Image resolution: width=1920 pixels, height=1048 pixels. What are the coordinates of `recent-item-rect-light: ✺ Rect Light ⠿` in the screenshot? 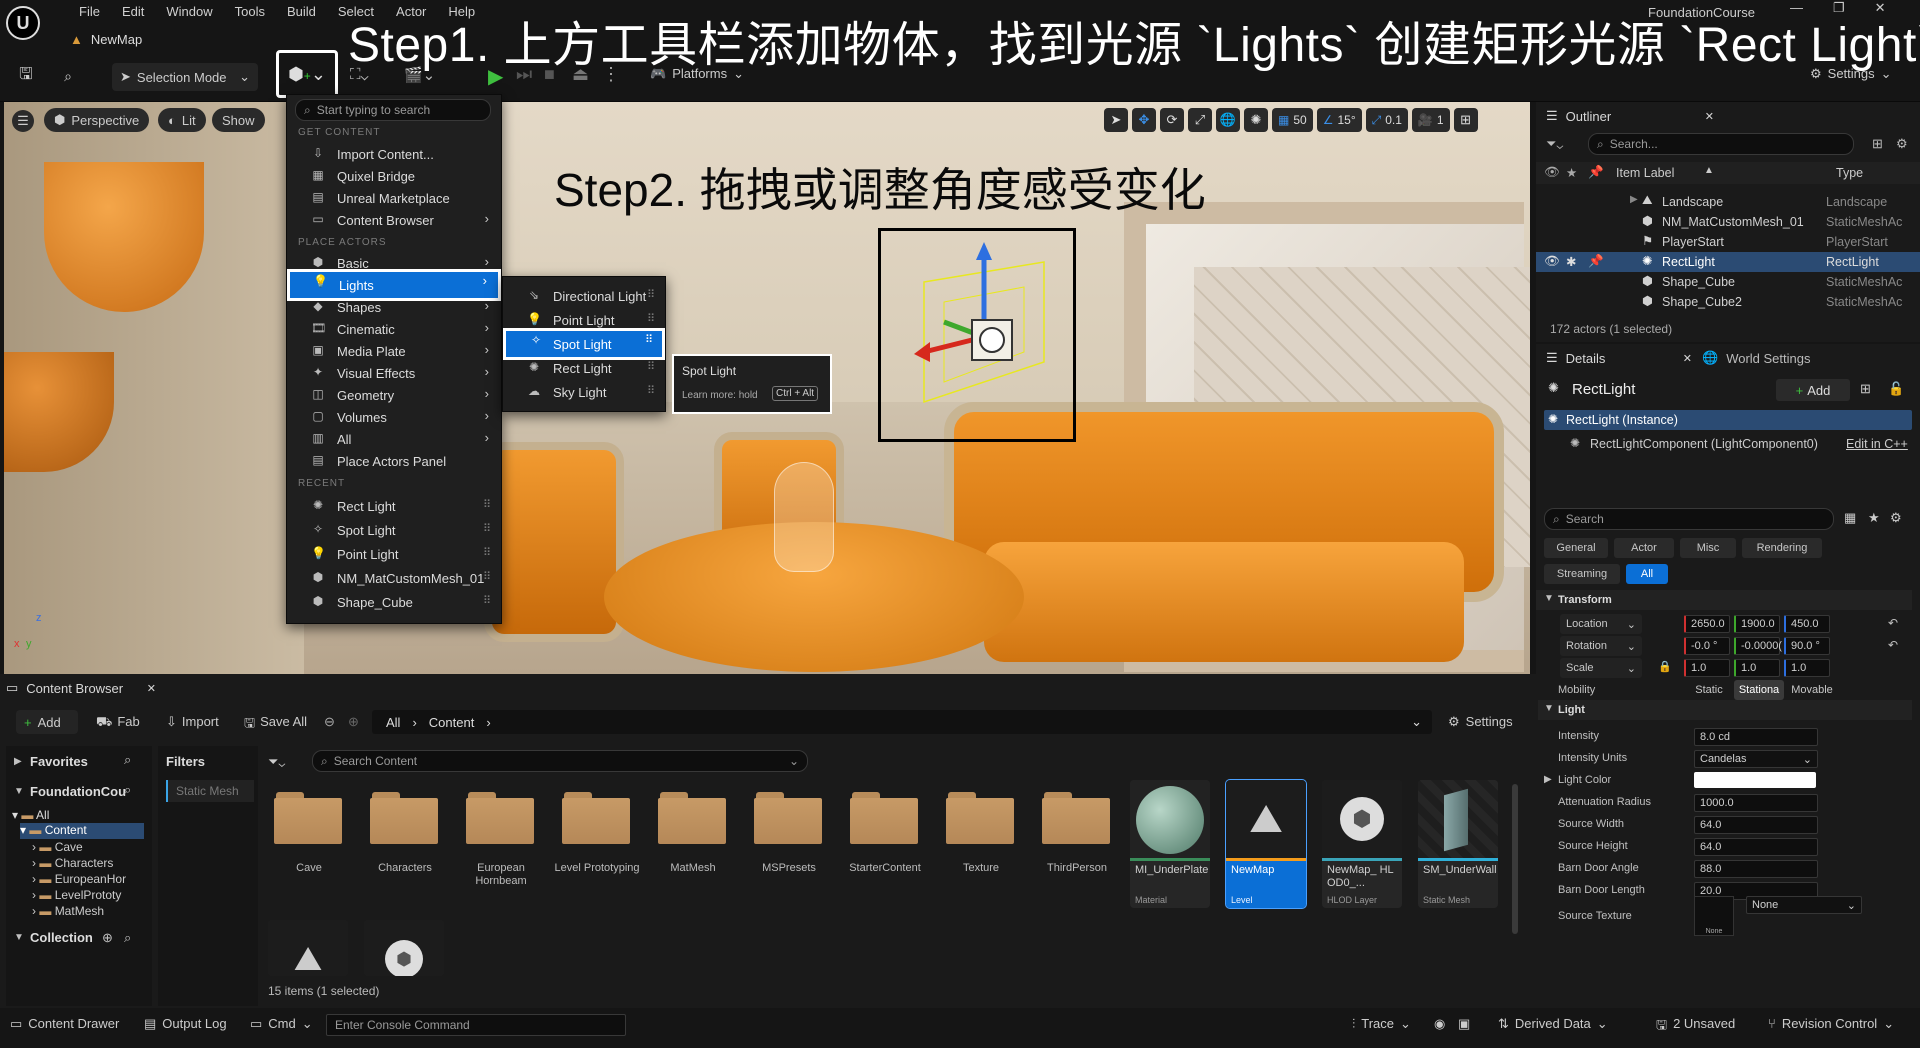 It's located at (394, 506).